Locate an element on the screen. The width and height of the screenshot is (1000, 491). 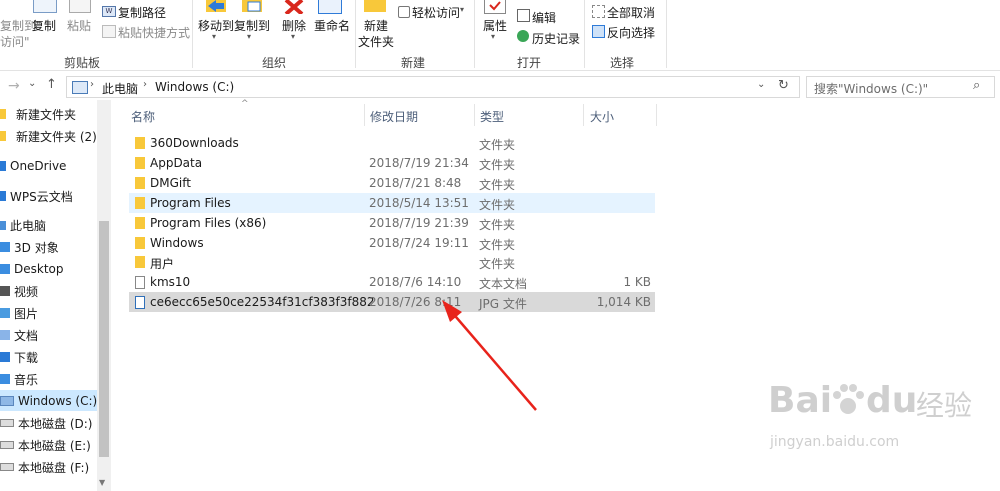
watermark-cn: 经验 is located at coordinates (944, 405).